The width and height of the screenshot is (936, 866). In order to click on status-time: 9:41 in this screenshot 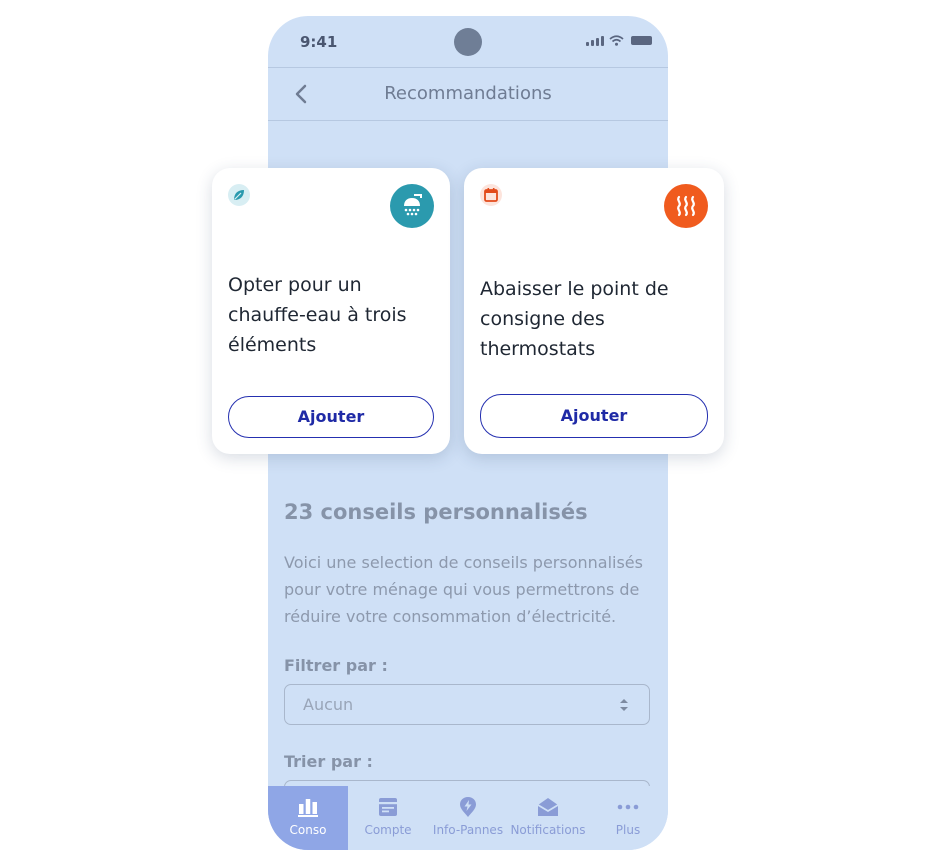, I will do `click(319, 42)`.